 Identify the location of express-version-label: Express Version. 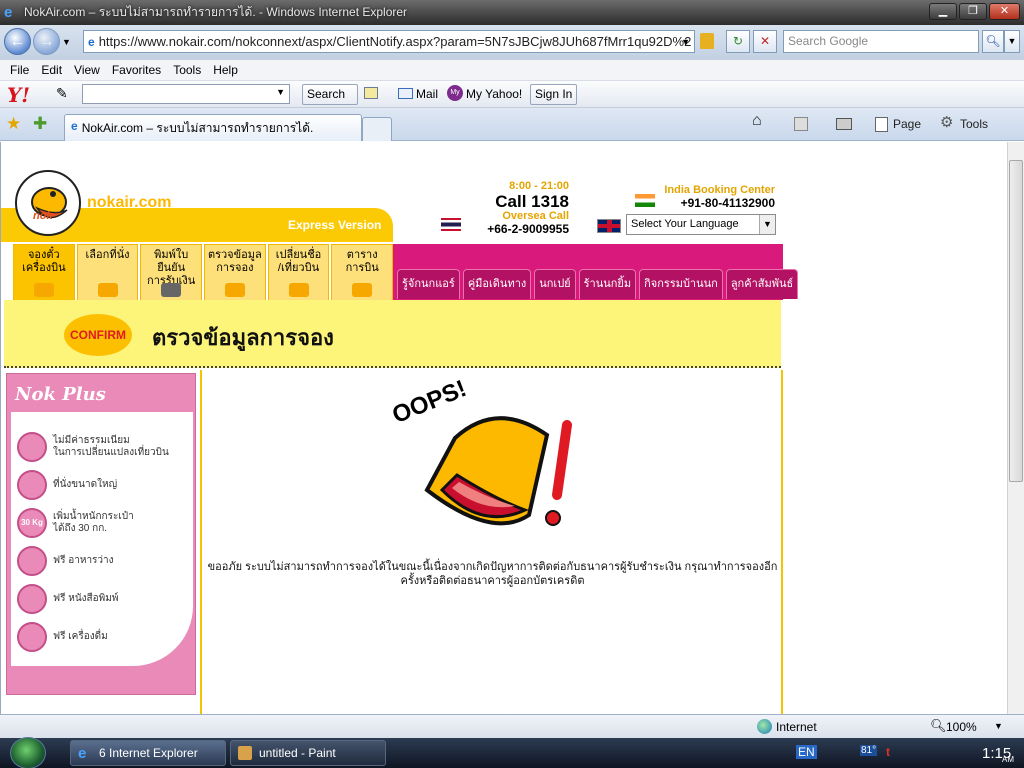
(335, 225).